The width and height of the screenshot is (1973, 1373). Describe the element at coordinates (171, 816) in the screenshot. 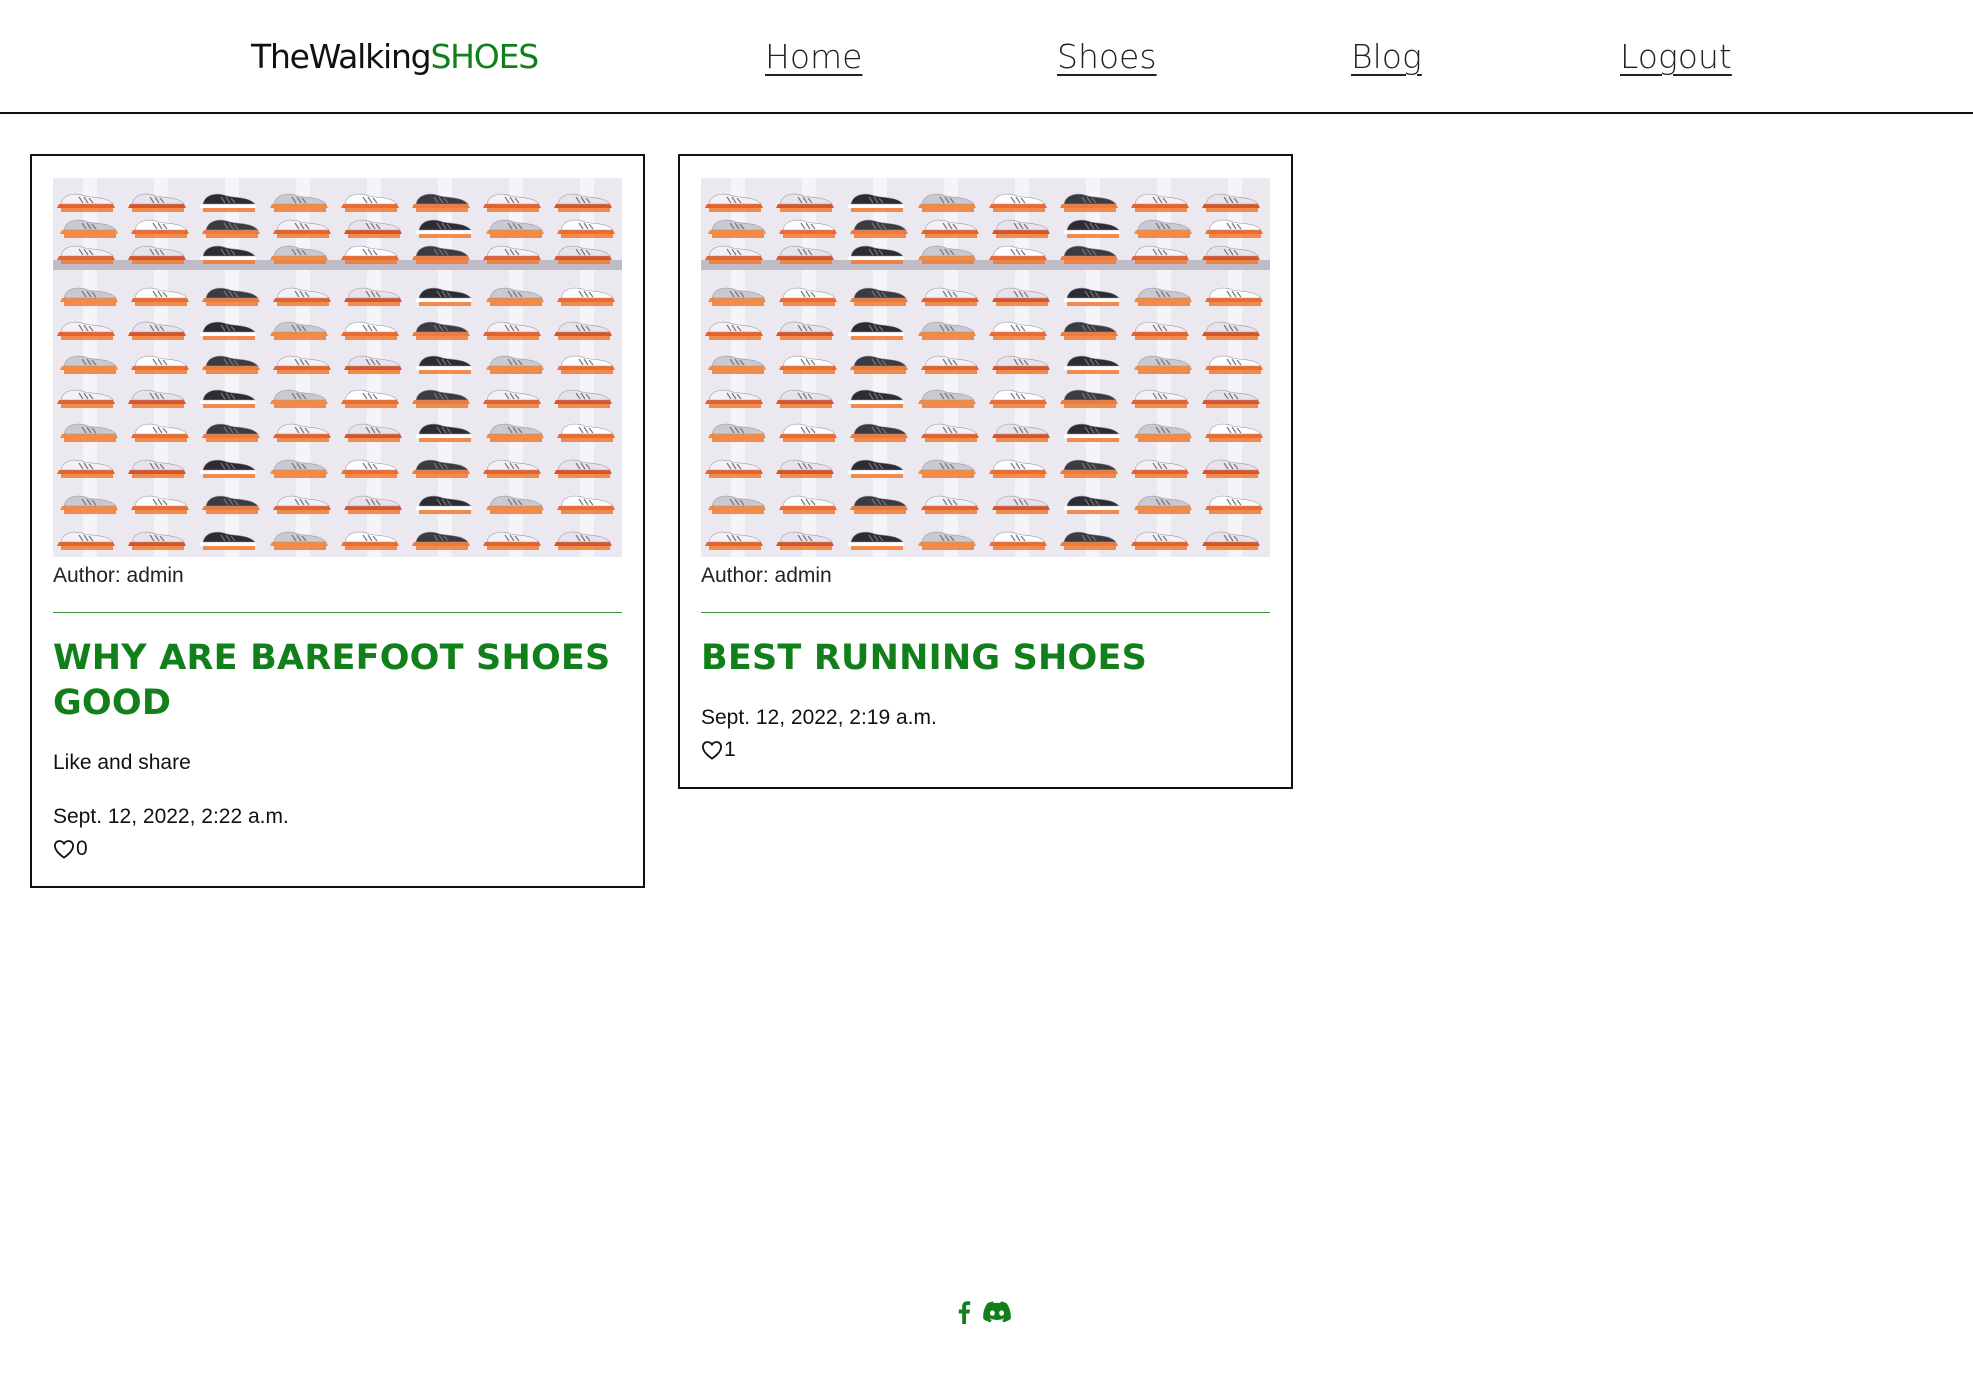

I see `post-date: Sept. 12, 2022, 2:22 a.m.` at that location.